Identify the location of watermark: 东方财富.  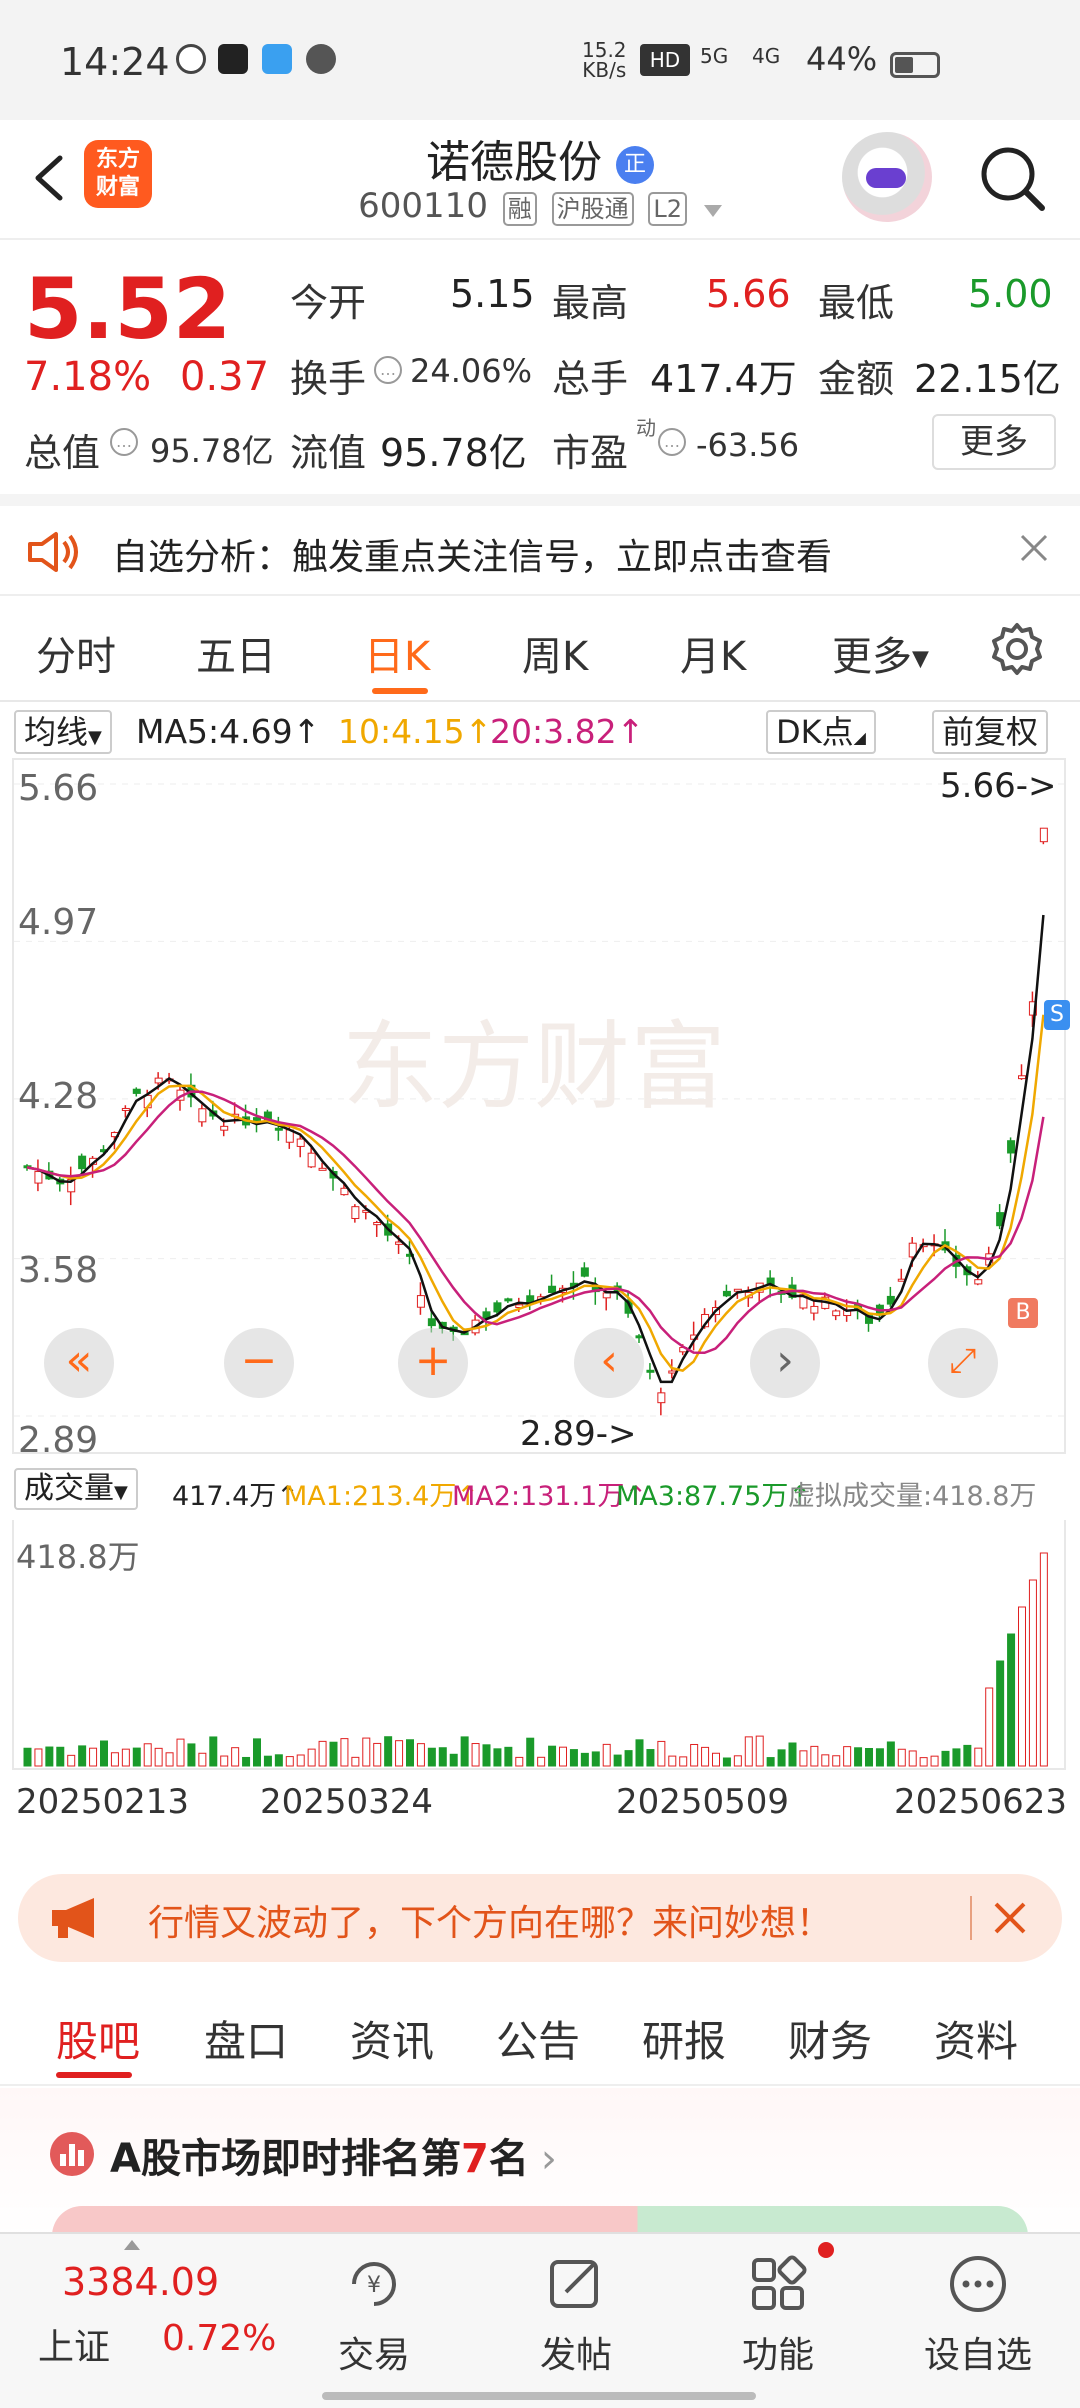
(534, 1067).